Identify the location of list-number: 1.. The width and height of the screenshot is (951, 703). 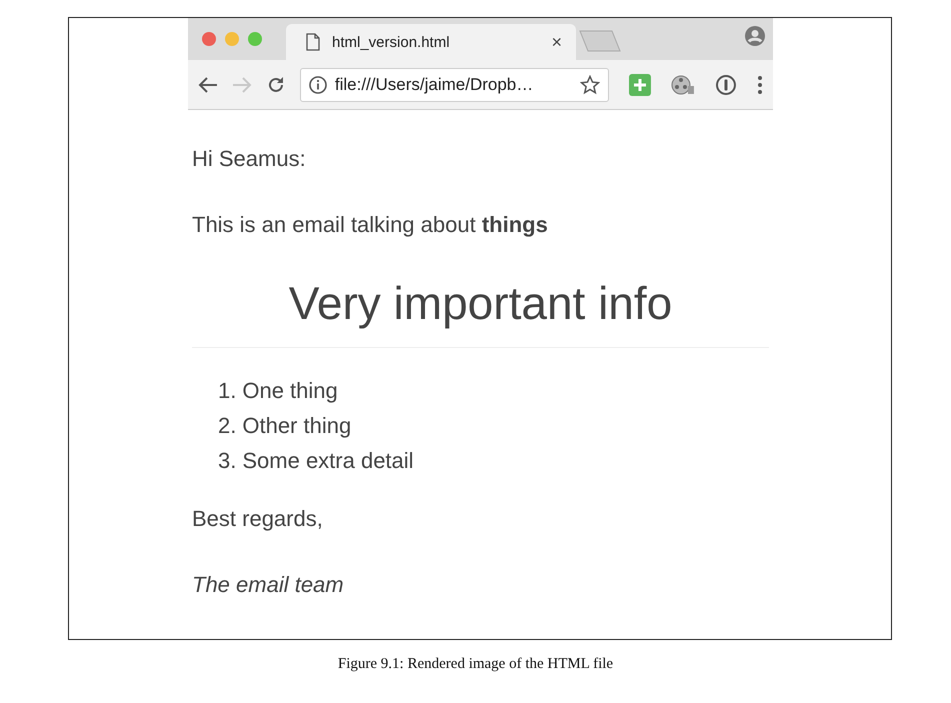
(227, 390).